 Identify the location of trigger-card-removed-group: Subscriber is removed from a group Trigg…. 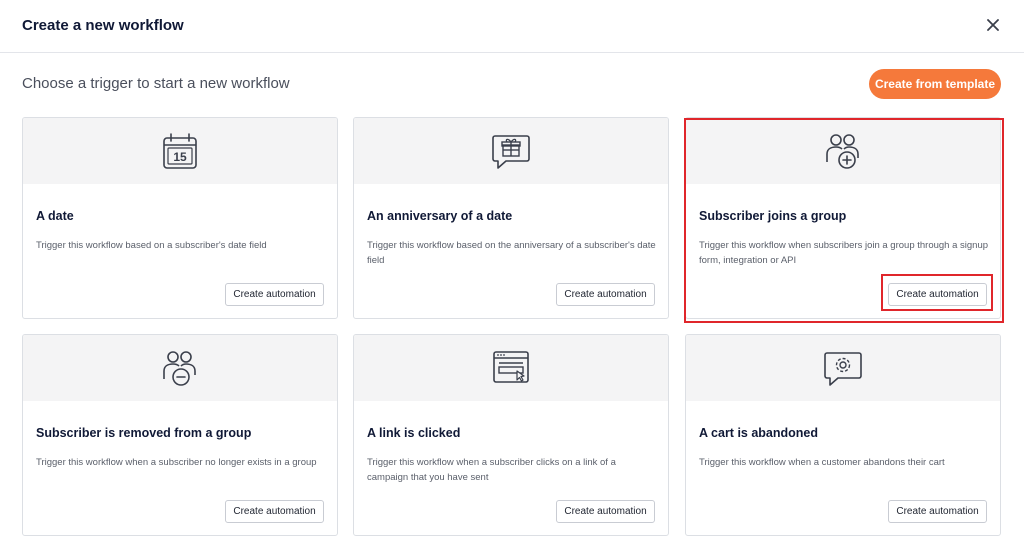
(180, 435).